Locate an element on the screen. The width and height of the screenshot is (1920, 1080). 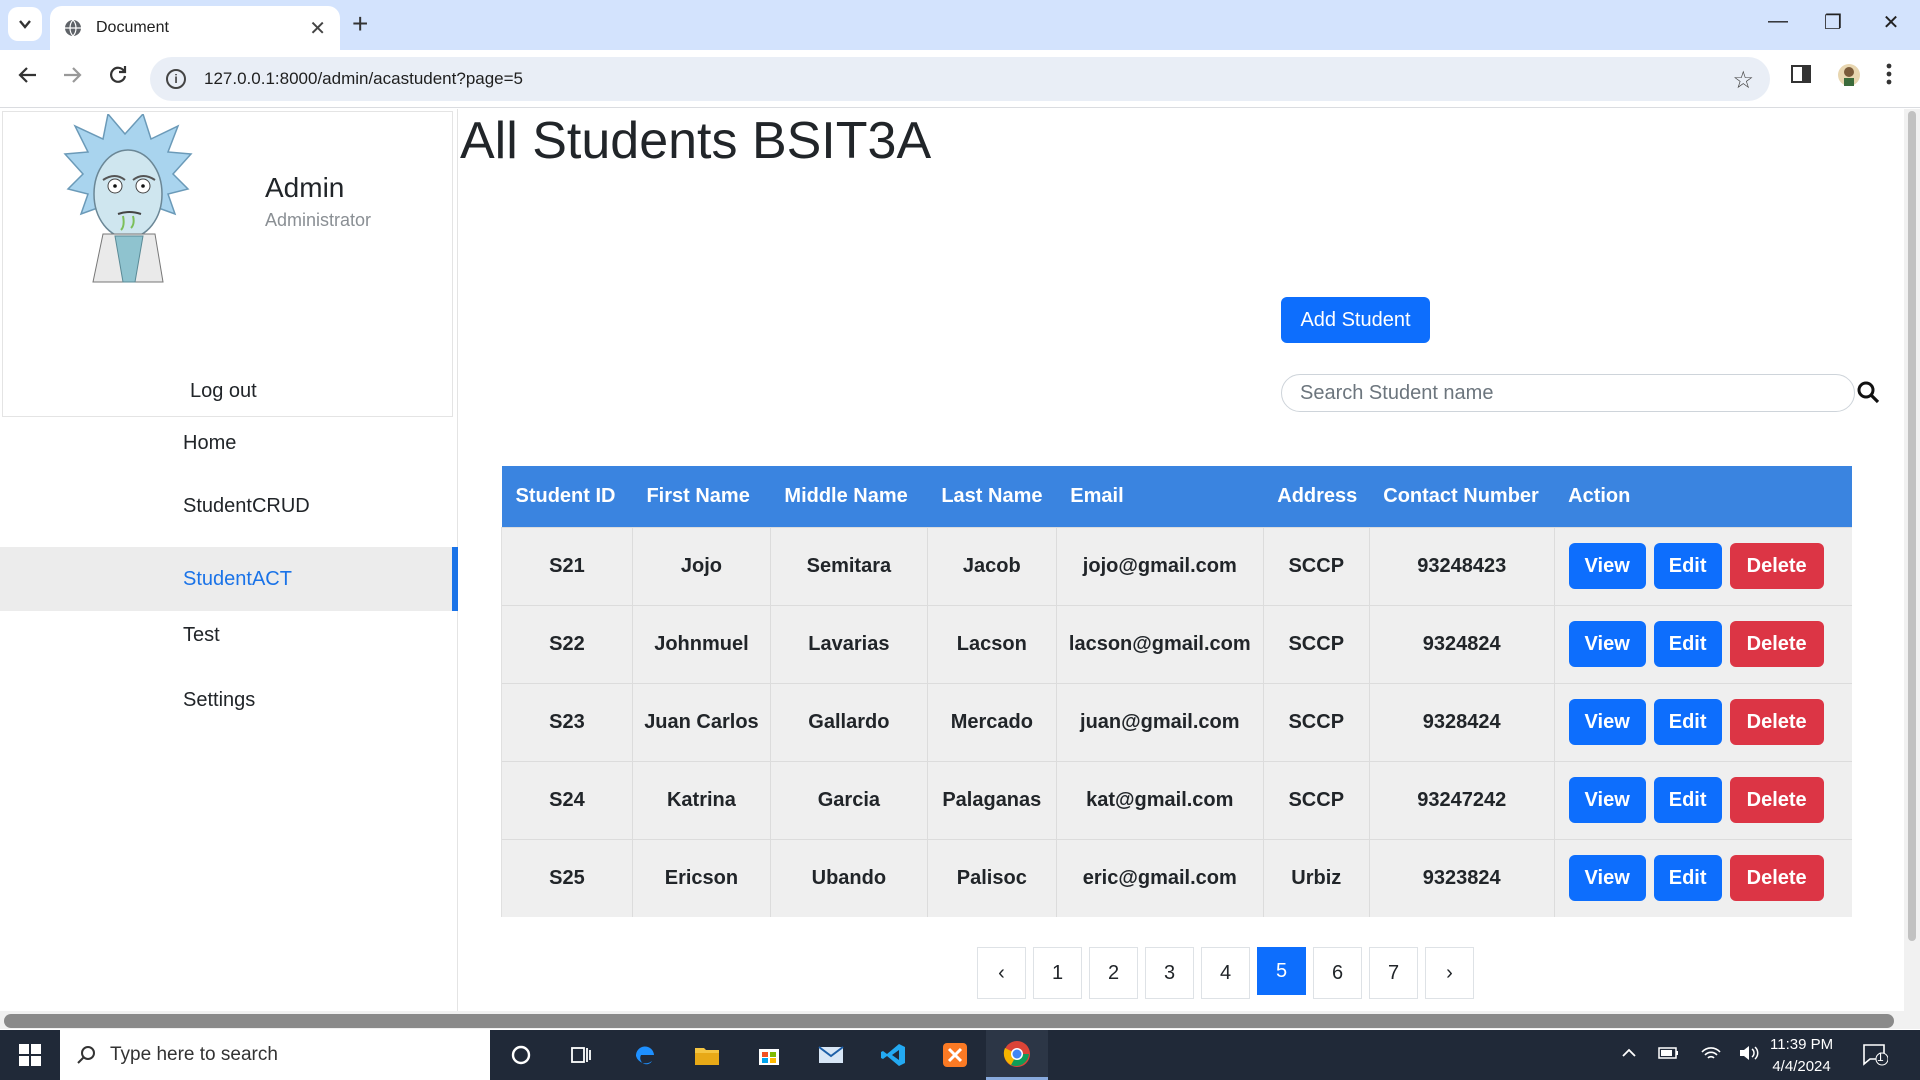
windows-logo-icon is located at coordinates (30, 1055).